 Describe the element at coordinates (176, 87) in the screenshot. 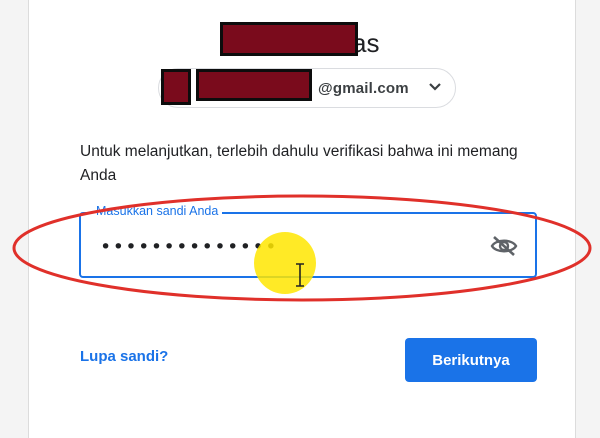

I see `redacted-avatar` at that location.